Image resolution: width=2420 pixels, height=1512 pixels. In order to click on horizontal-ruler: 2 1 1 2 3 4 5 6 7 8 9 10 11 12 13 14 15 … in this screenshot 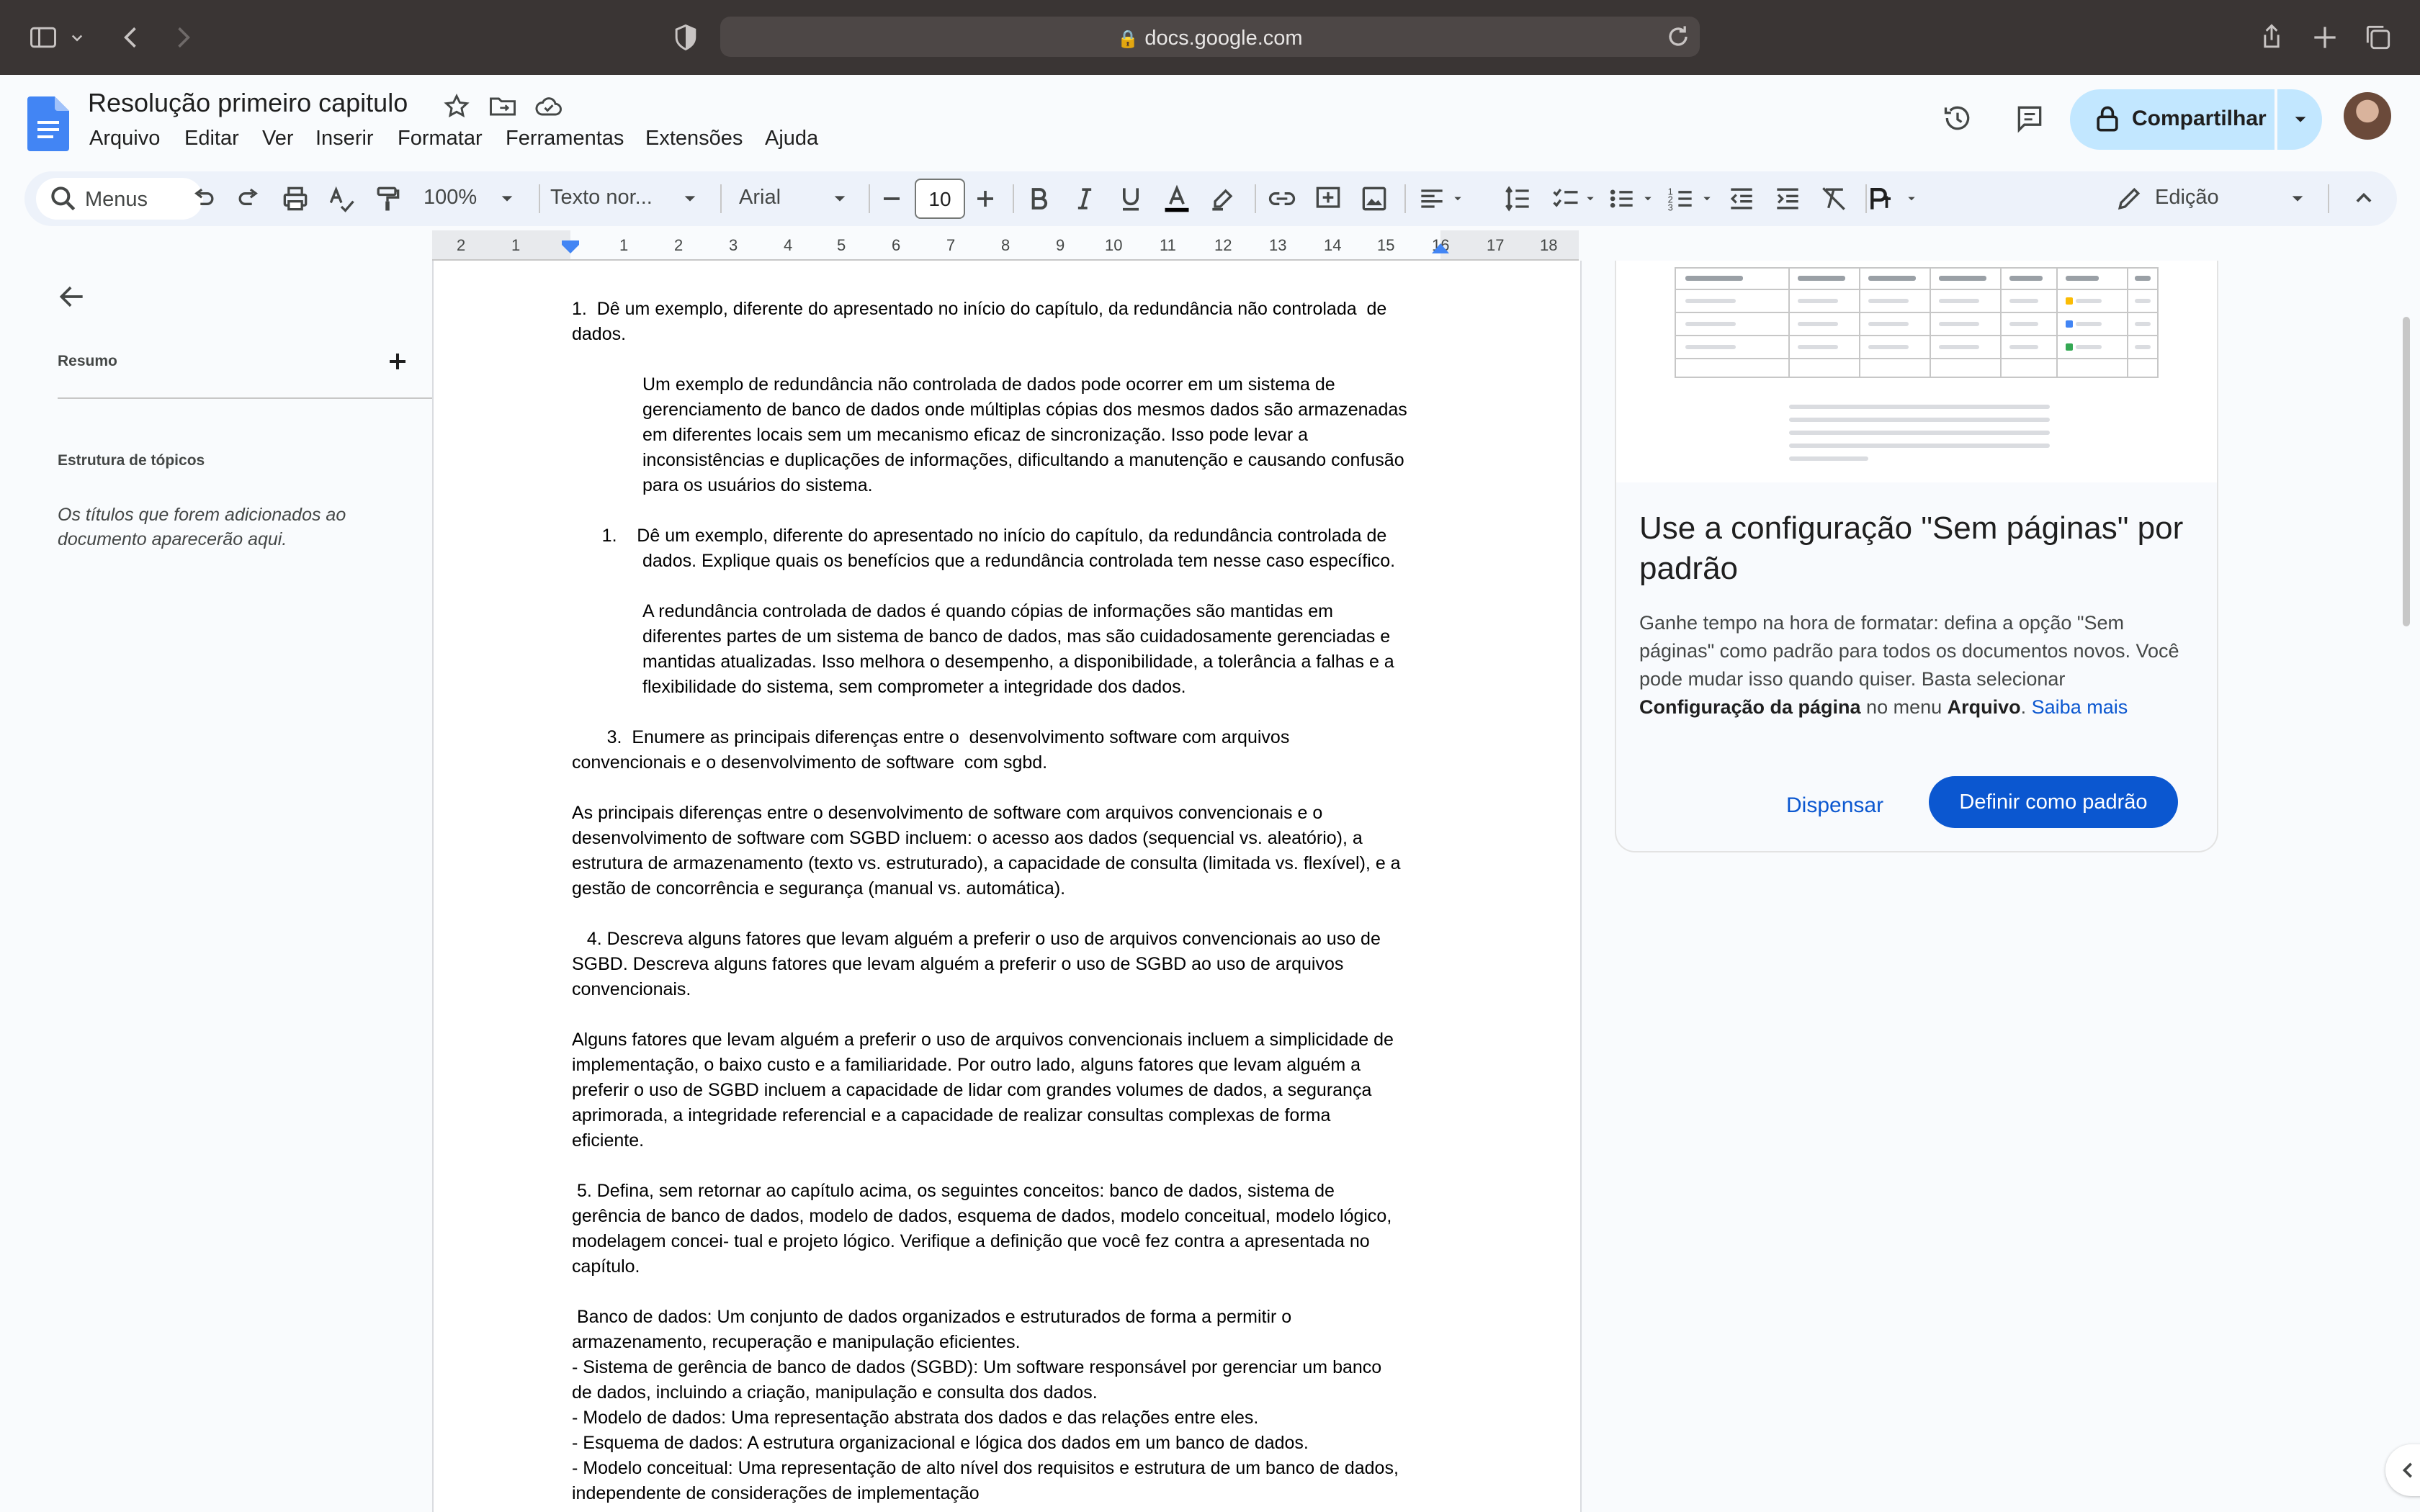, I will do `click(1006, 245)`.